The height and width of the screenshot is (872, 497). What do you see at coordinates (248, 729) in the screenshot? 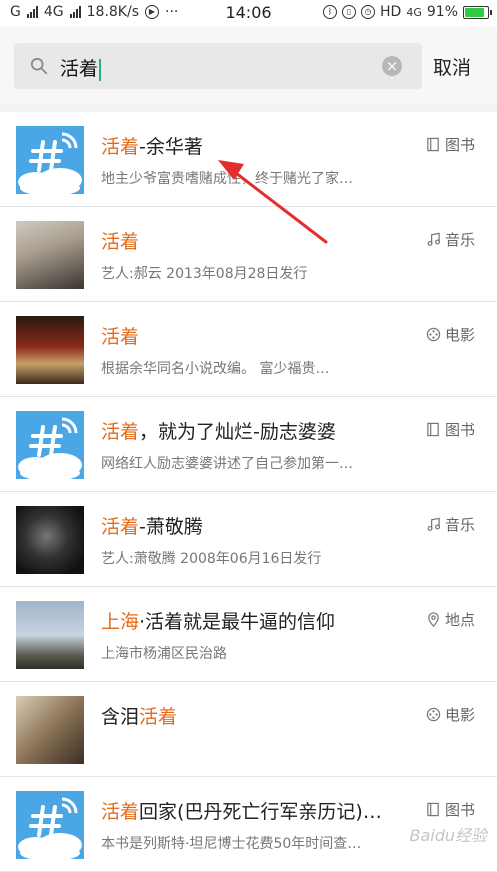
I see `result-item: 含泪活着 电影` at bounding box center [248, 729].